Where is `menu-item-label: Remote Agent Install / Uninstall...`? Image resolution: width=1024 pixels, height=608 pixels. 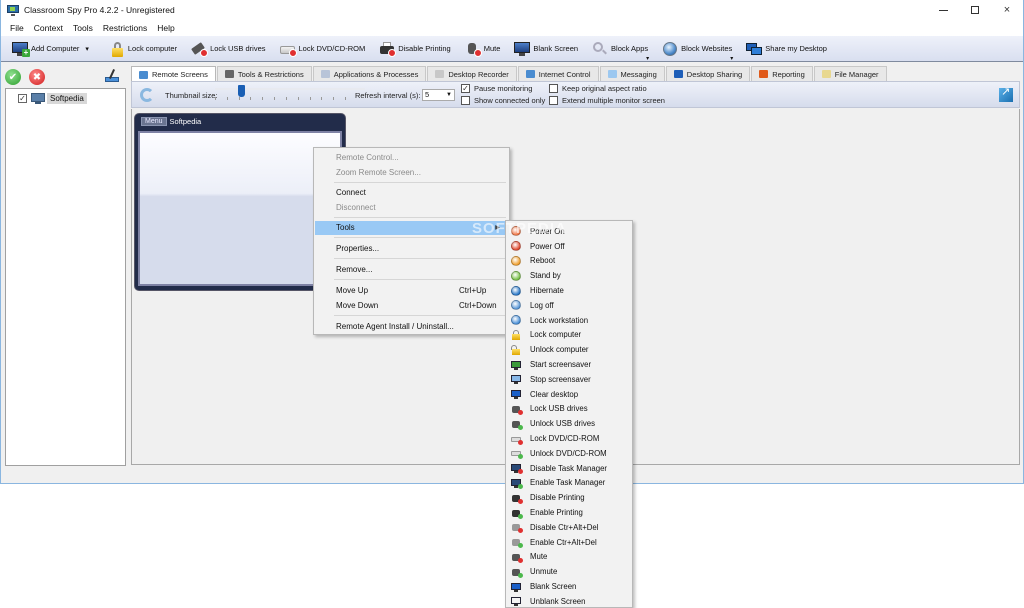 menu-item-label: Remote Agent Install / Uninstall... is located at coordinates (395, 326).